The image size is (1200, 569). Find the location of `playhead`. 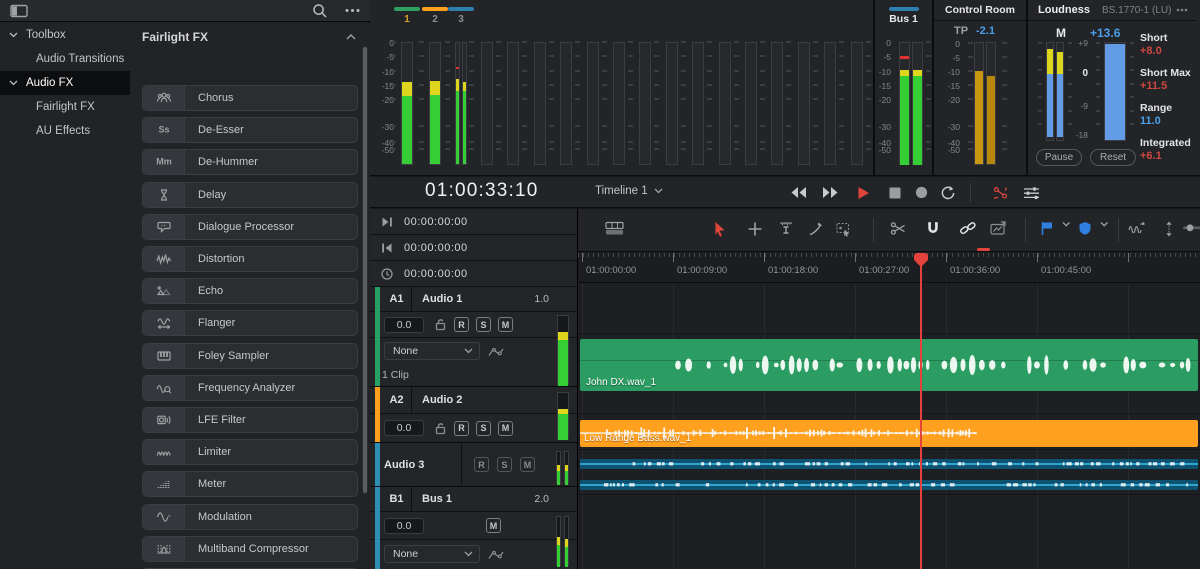

playhead is located at coordinates (921, 411).